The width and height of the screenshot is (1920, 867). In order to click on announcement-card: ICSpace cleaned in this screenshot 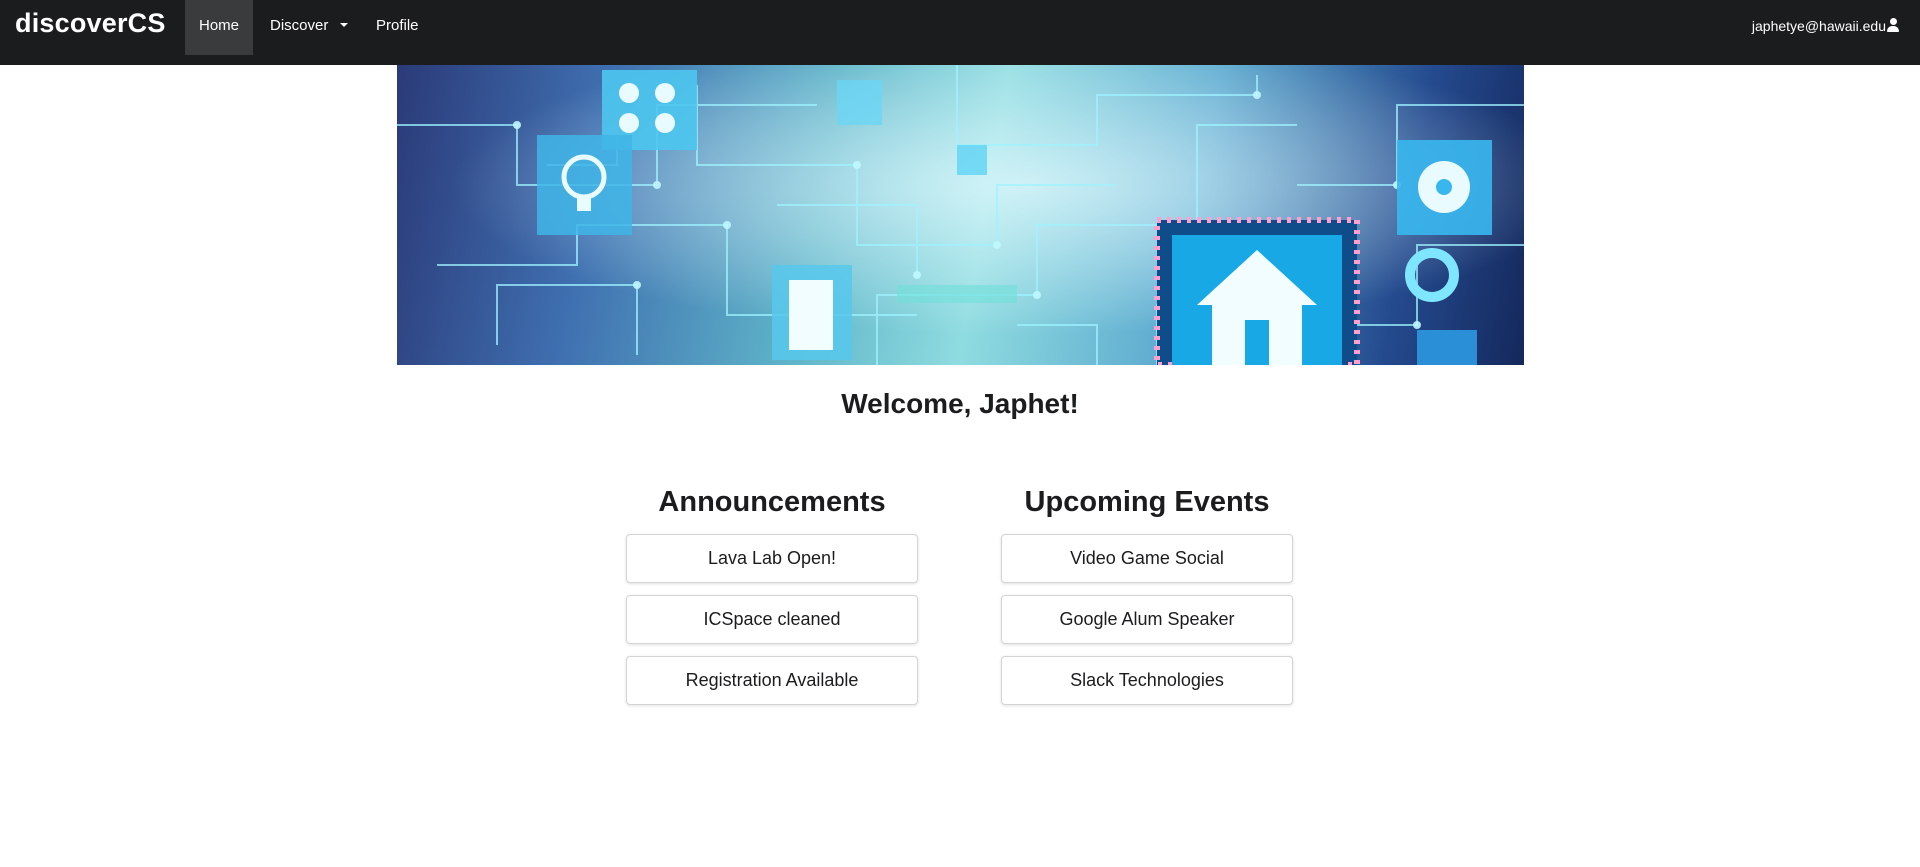, I will do `click(772, 619)`.